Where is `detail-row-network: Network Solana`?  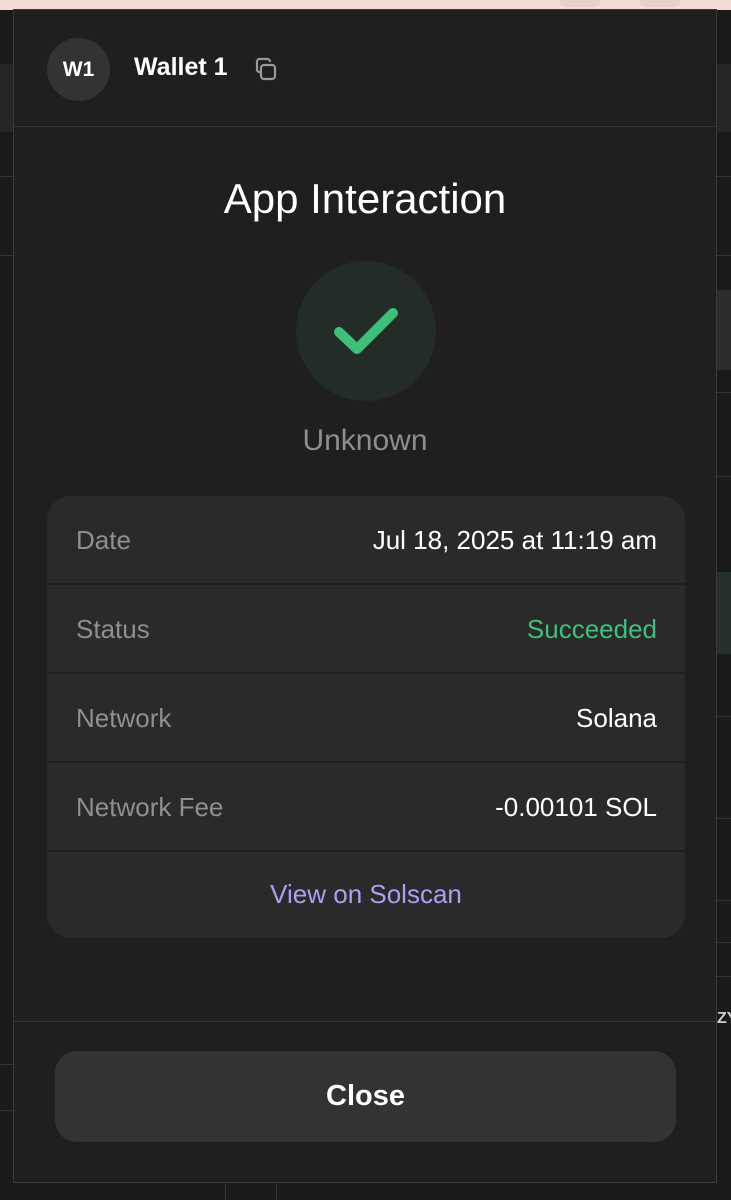 detail-row-network: Network Solana is located at coordinates (366, 718).